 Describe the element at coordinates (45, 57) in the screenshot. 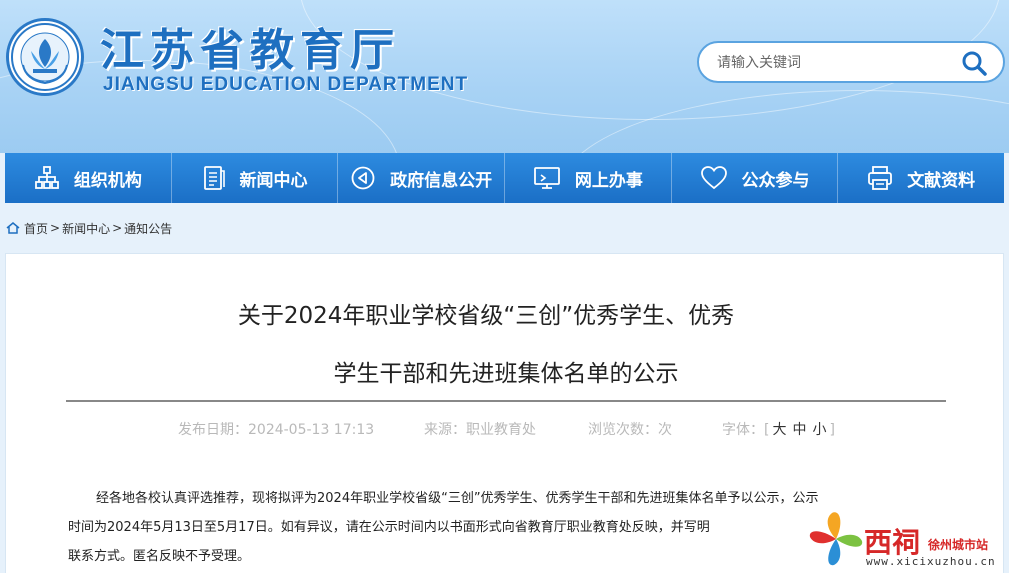

I see `education-emblem-icon` at that location.